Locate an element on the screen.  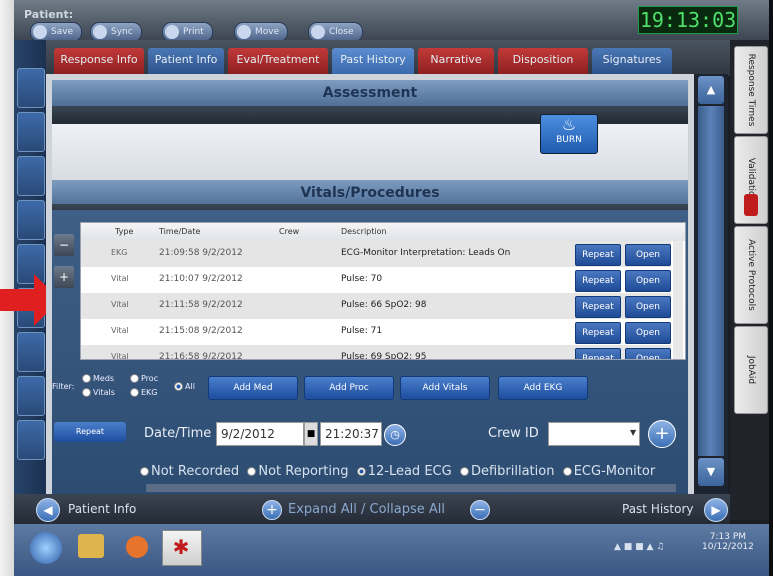
add-med-button: Add Med is located at coordinates (253, 388).